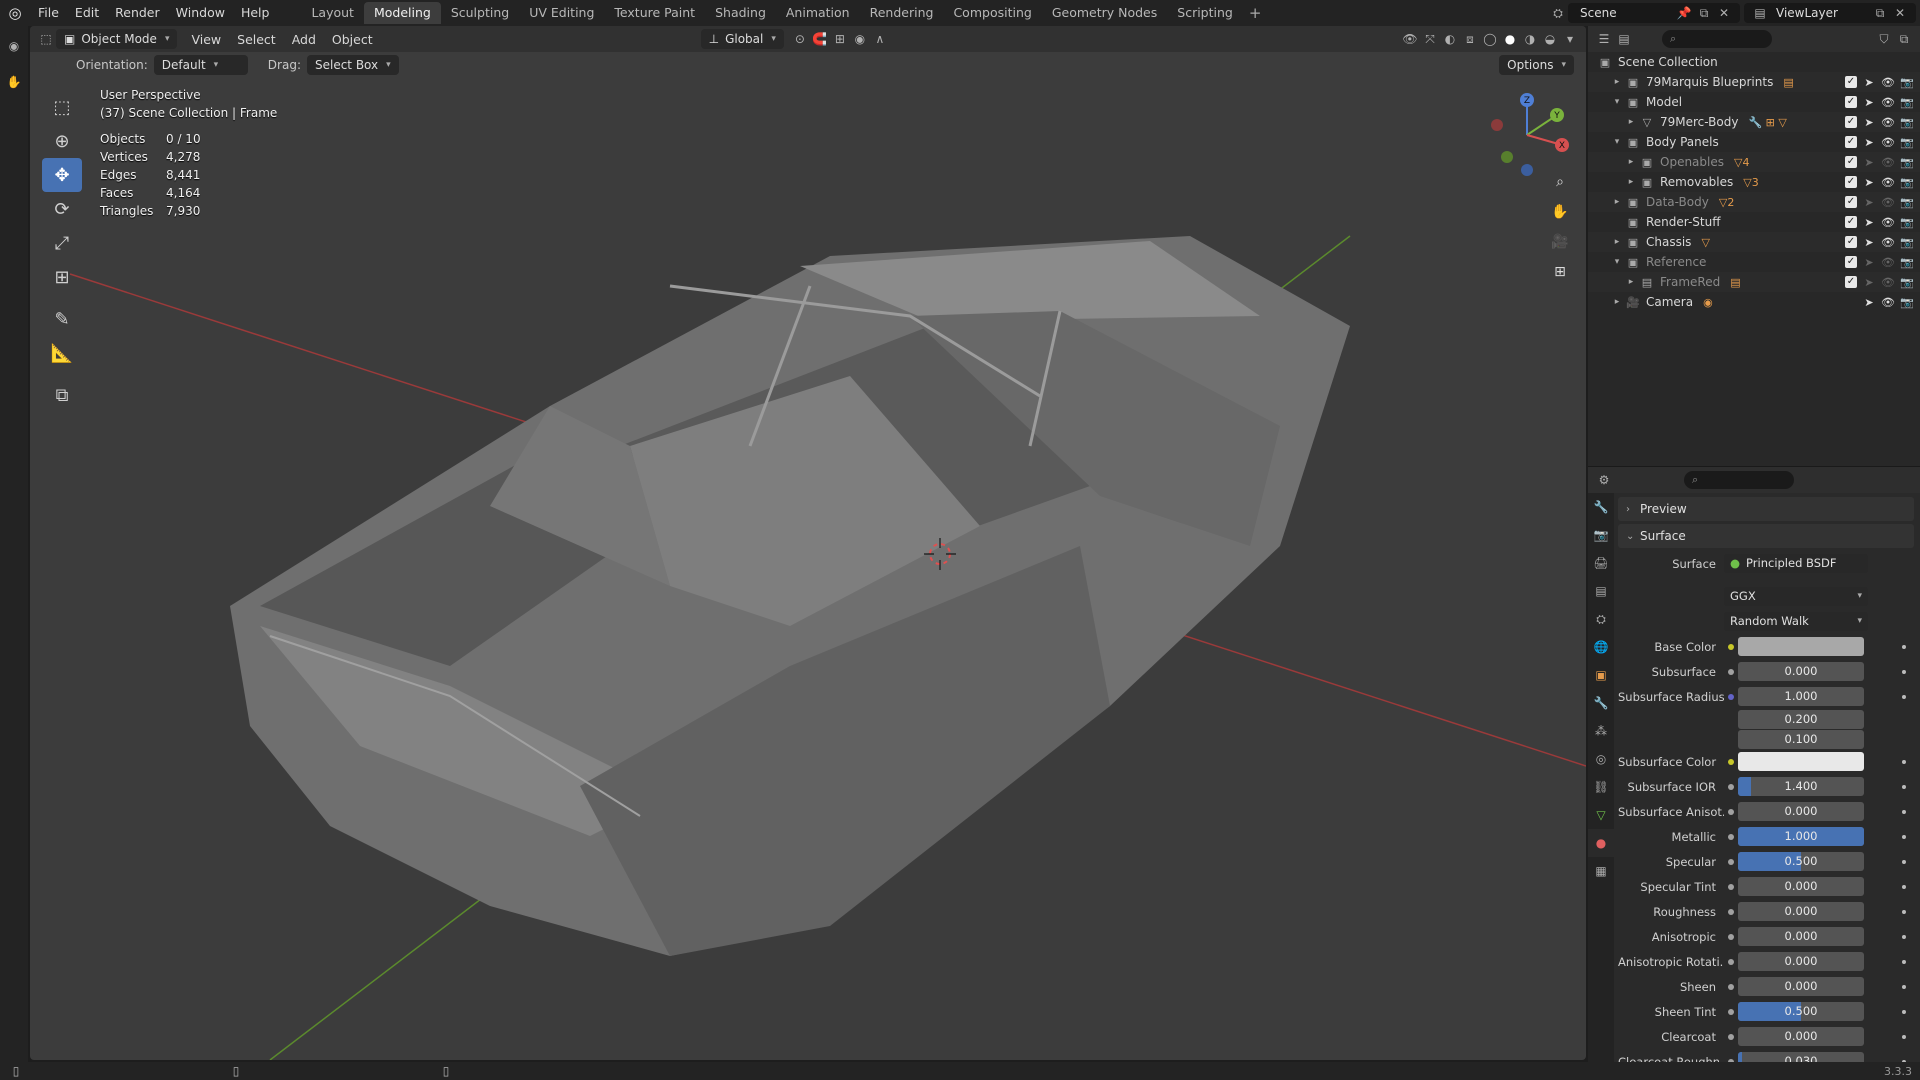 This screenshot has width=1920, height=1080. Describe the element at coordinates (137, 13) in the screenshot. I see `menu-render: Render` at that location.